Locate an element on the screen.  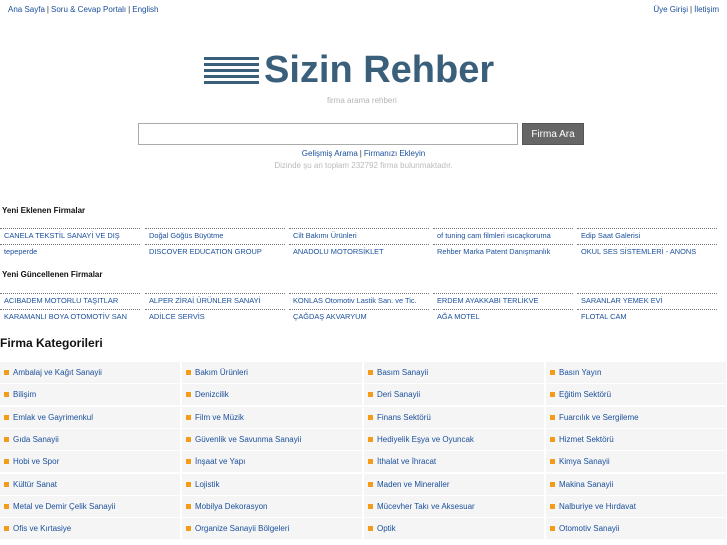
category-link: Nalburiye ve Hırdavat is located at coordinates (636, 506).